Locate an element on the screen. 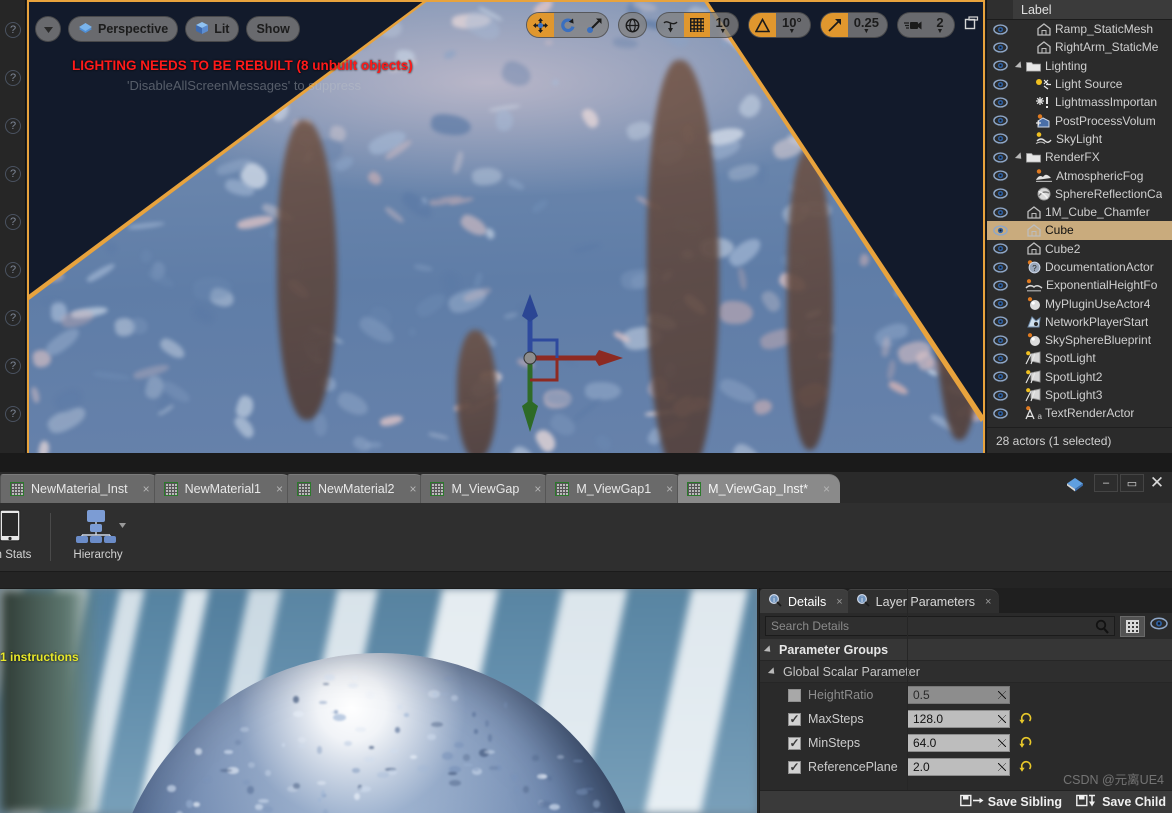 Image resolution: width=1172 pixels, height=813 pixels. angle-snap-icon is located at coordinates (763, 25).